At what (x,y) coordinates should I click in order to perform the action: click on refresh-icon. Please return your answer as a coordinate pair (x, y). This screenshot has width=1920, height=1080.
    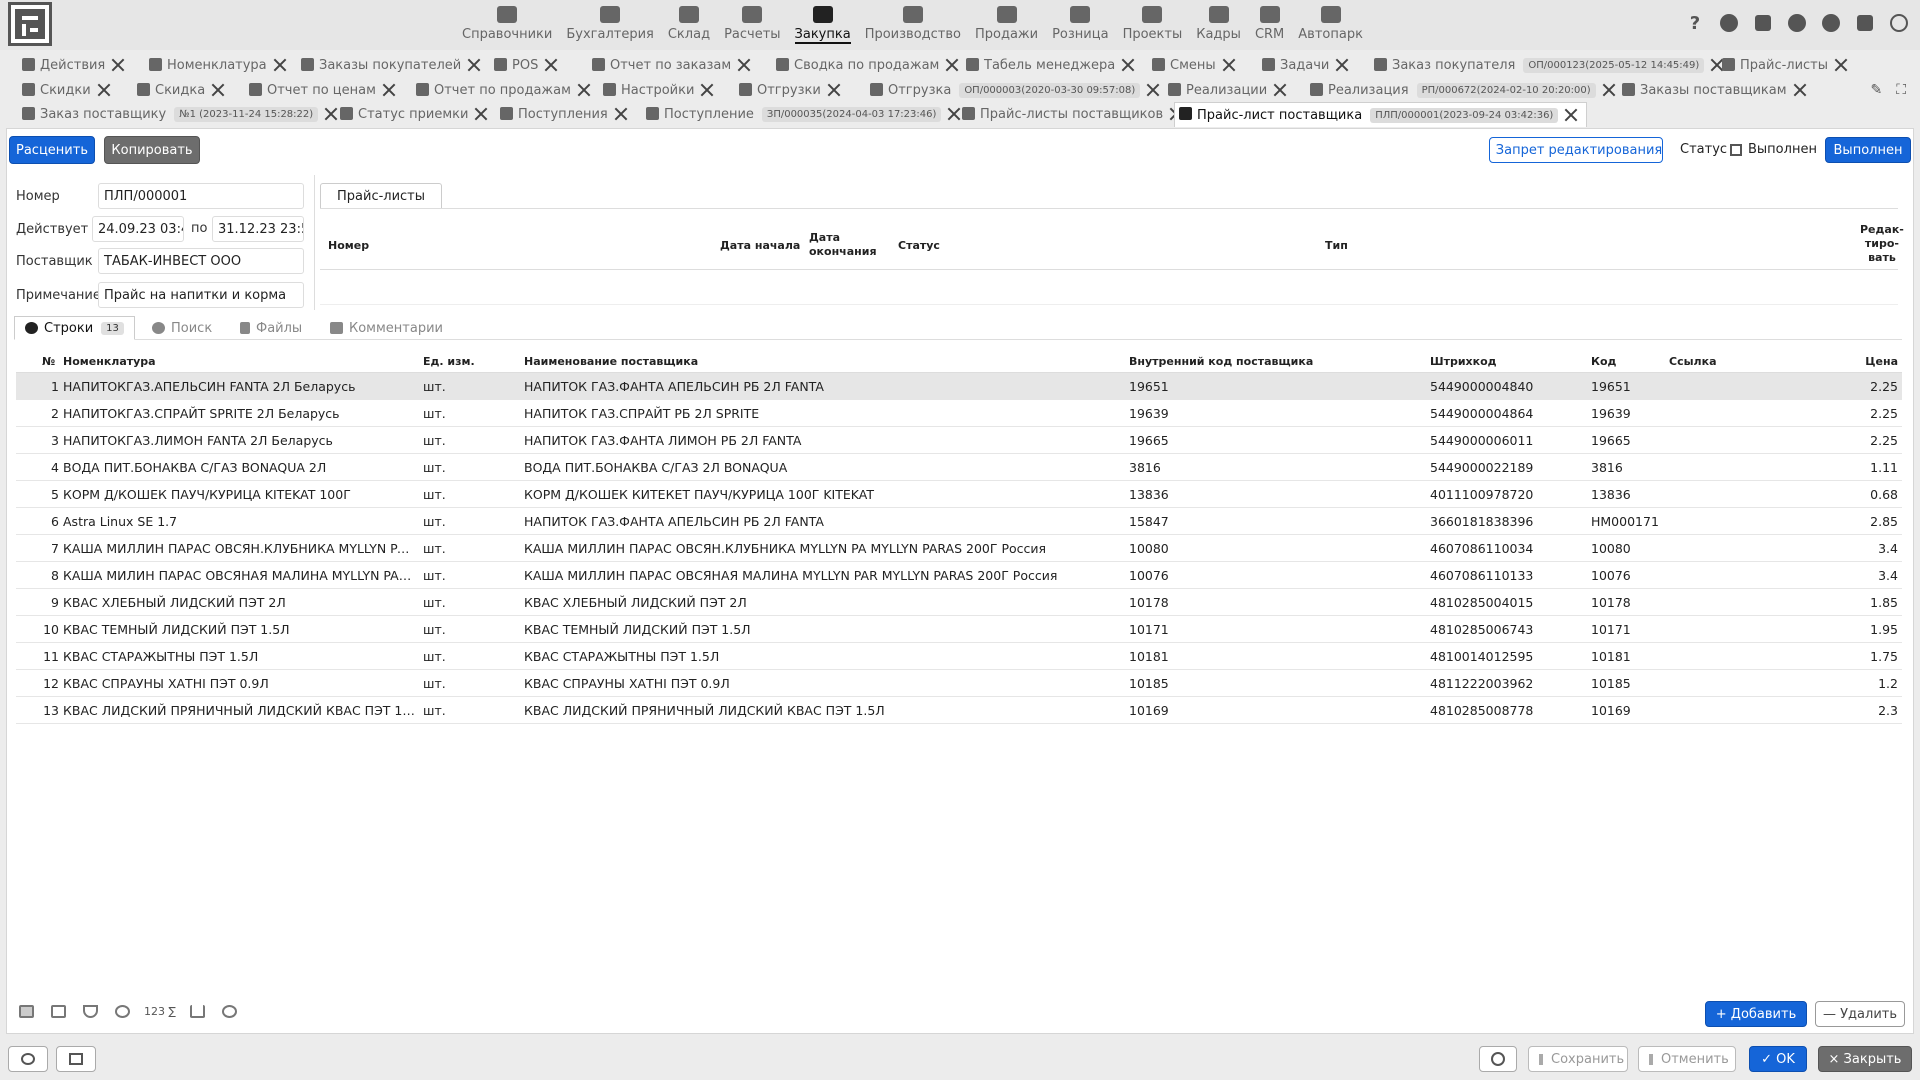
    Looking at the image, I should click on (230, 1011).